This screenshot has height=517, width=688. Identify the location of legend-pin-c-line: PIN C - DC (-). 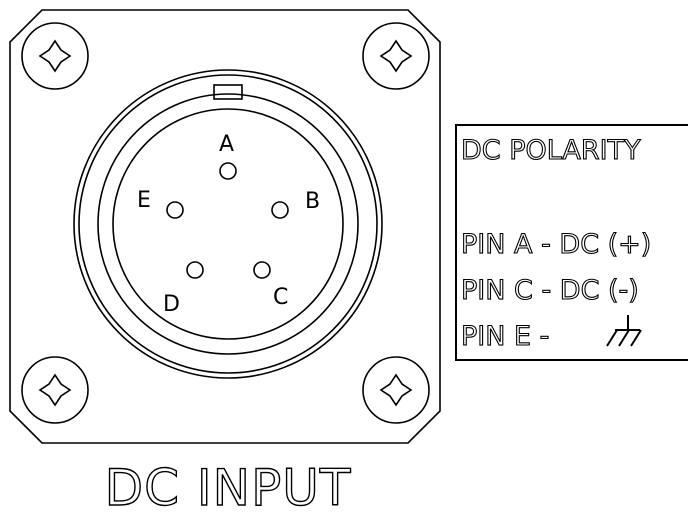
(550, 290).